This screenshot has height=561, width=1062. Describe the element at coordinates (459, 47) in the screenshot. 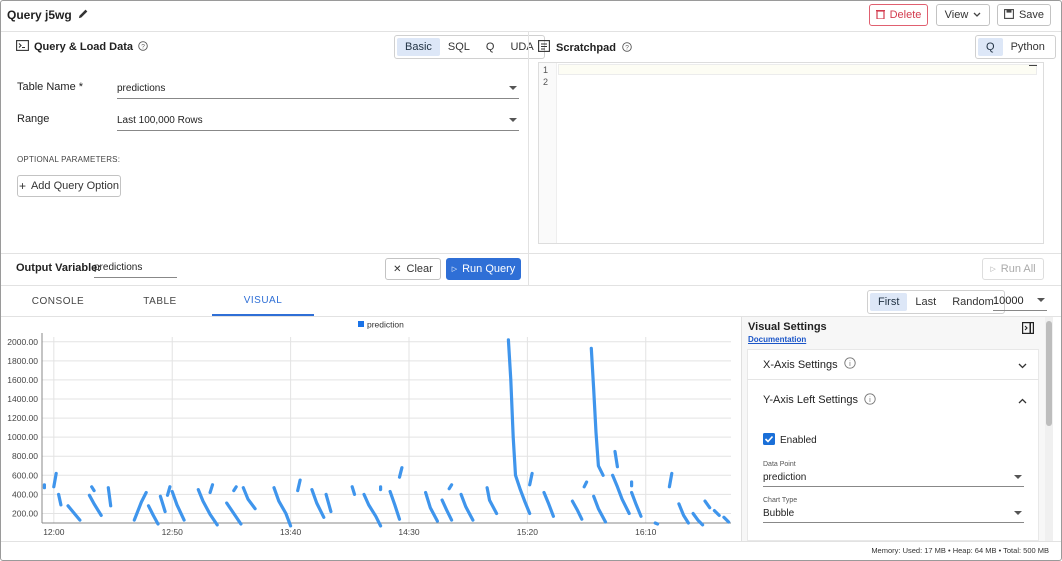

I see `mode-sql: SQL` at that location.